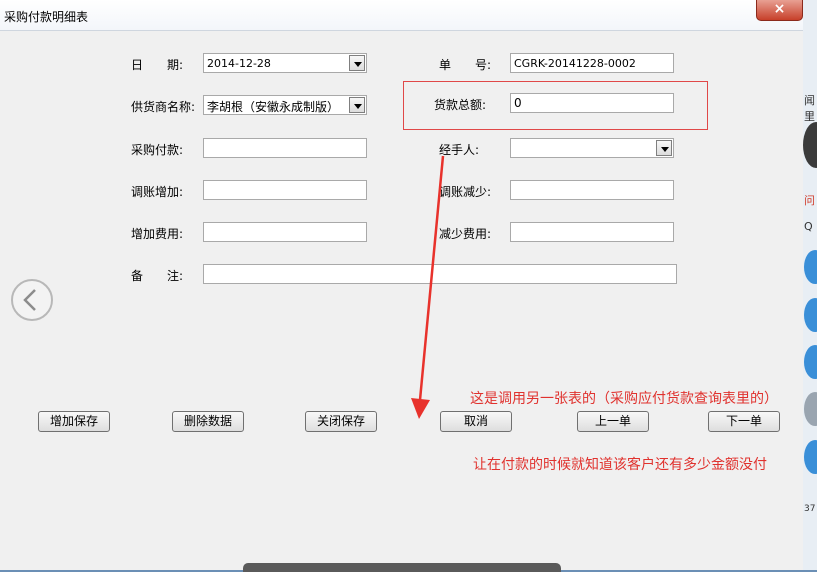  Describe the element at coordinates (810, 285) in the screenshot. I see `background-app-strip: 闻里 问 Q 37` at that location.